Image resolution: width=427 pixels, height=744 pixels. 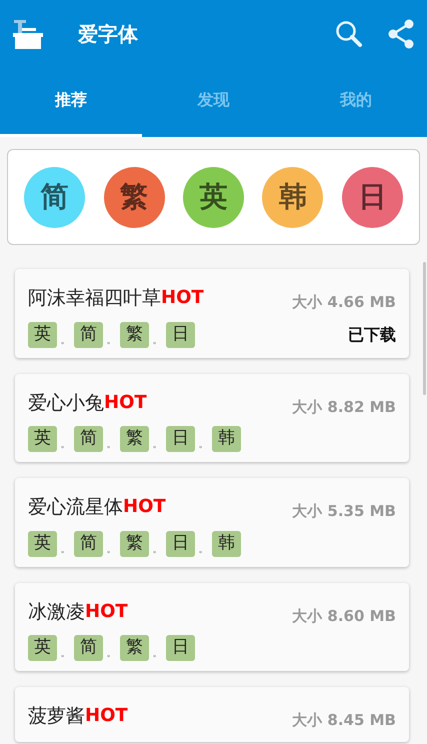 What do you see at coordinates (344, 616) in the screenshot?
I see `file-size: 大小 8.60 MB` at bounding box center [344, 616].